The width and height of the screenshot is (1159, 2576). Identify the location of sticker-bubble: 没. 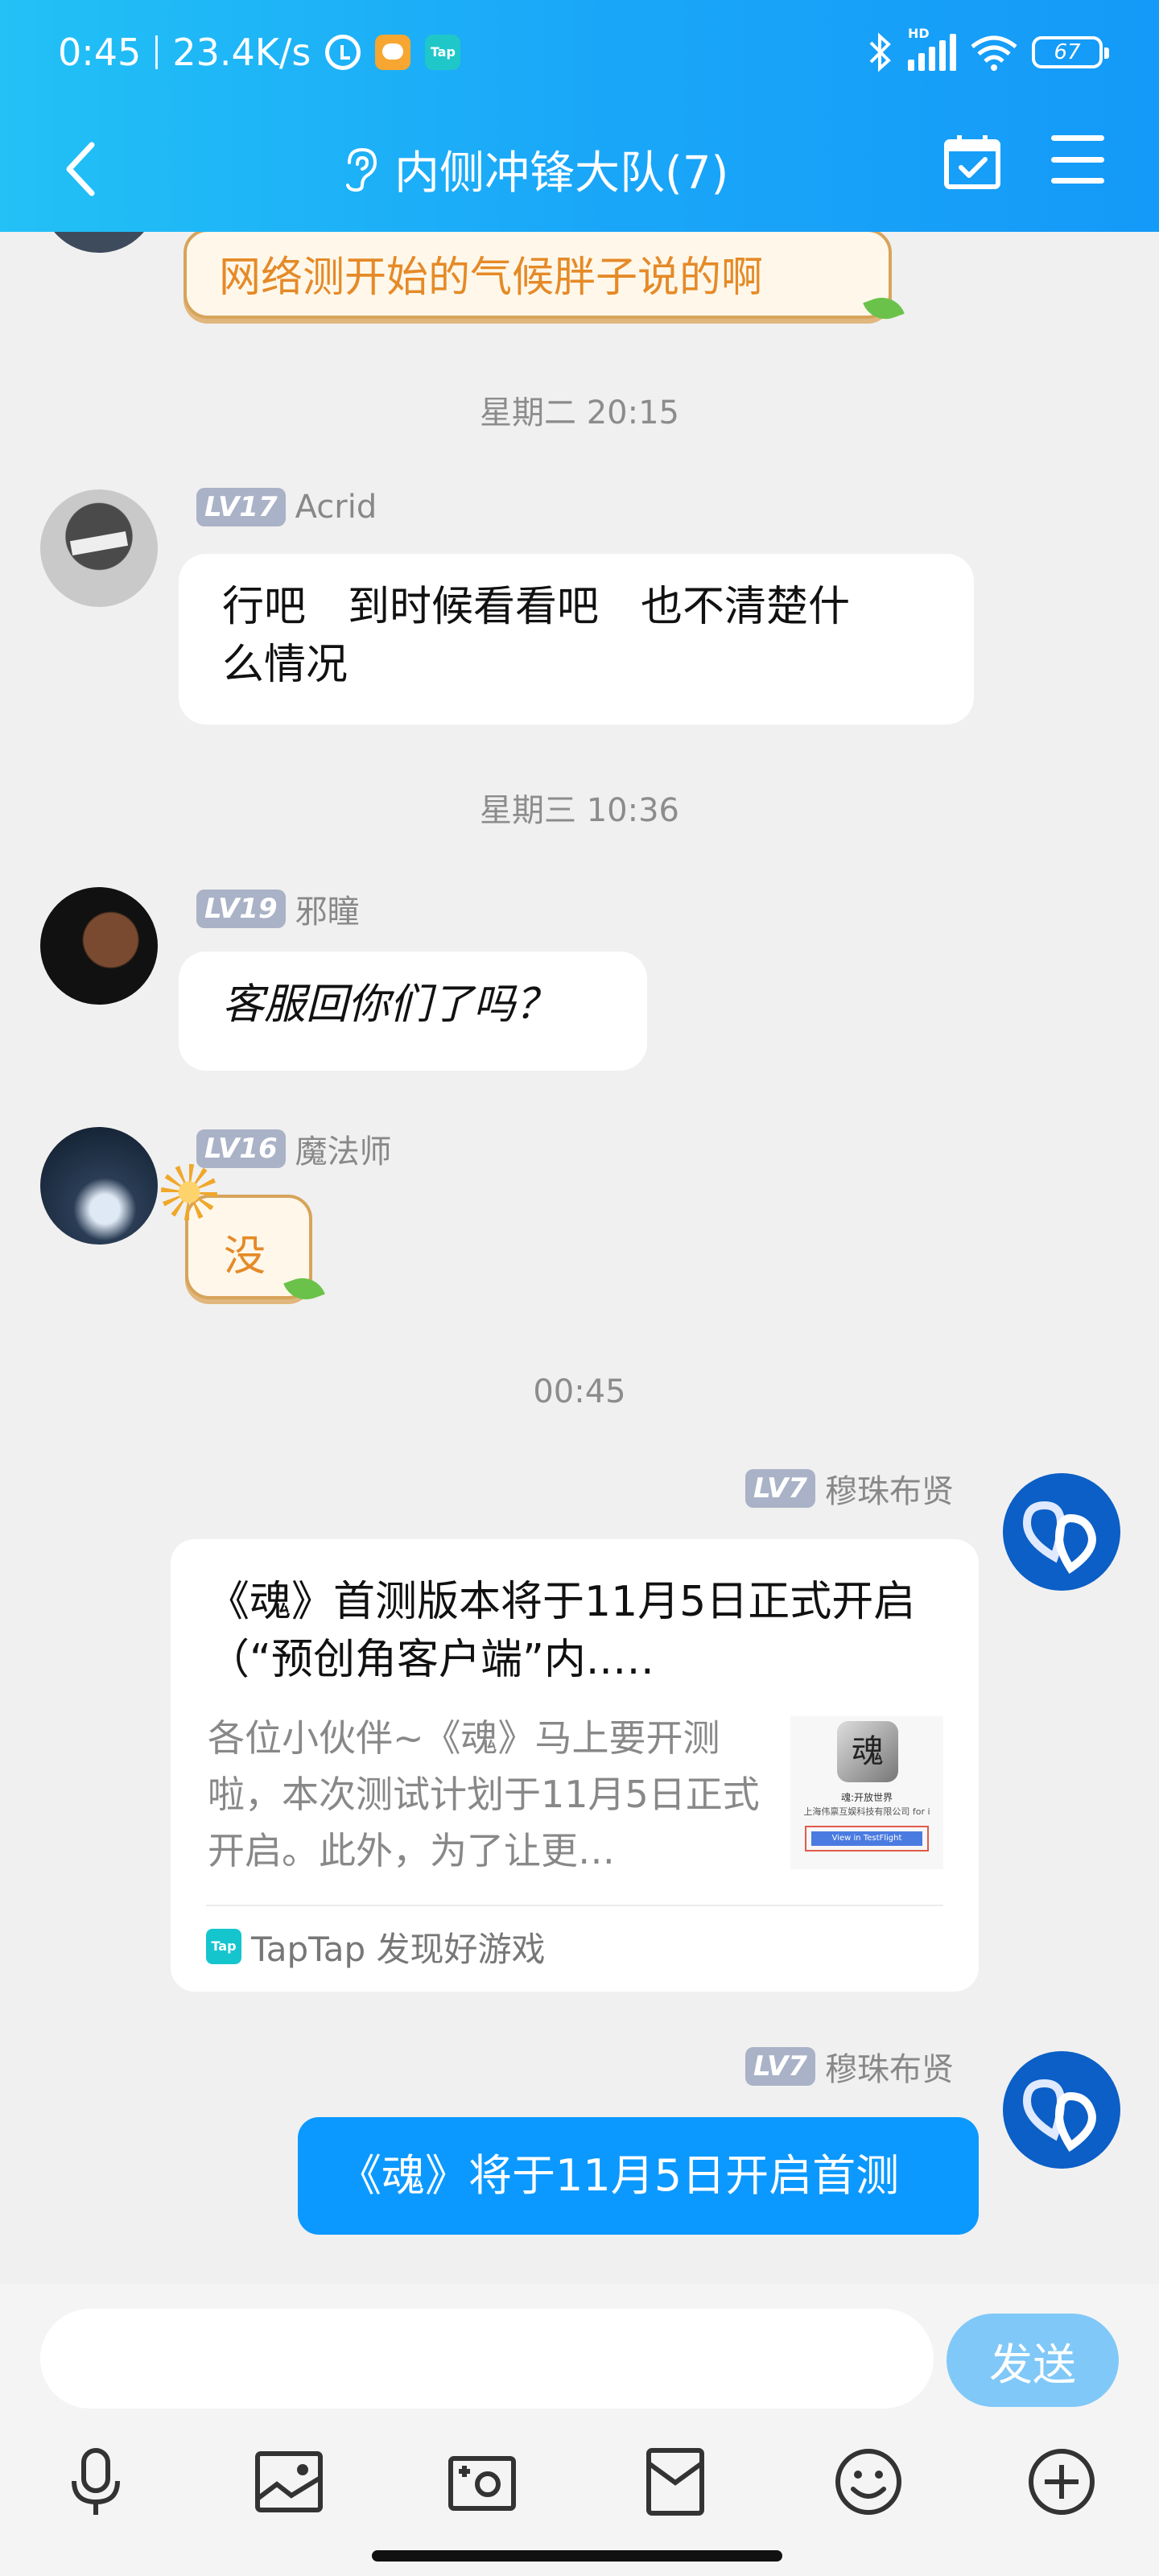
(243, 1235).